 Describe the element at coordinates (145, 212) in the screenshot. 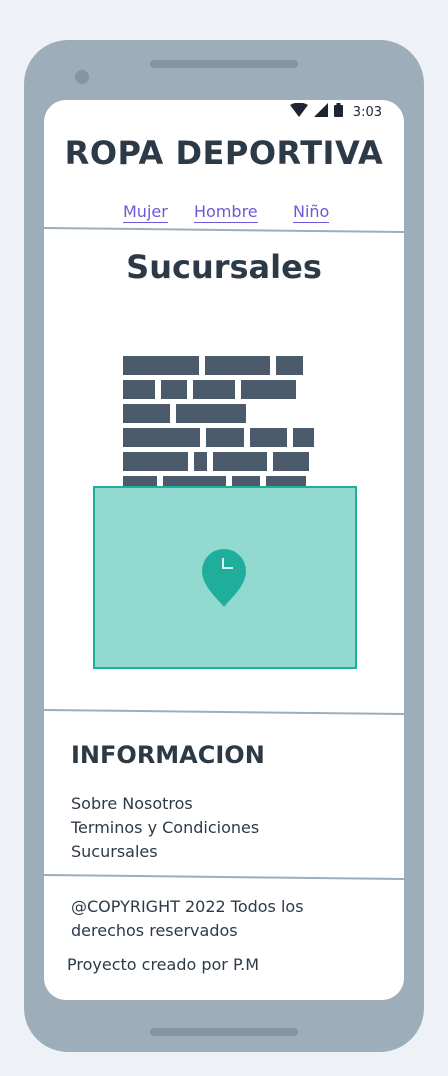

I see `nav-link-mujer: Mujer` at that location.